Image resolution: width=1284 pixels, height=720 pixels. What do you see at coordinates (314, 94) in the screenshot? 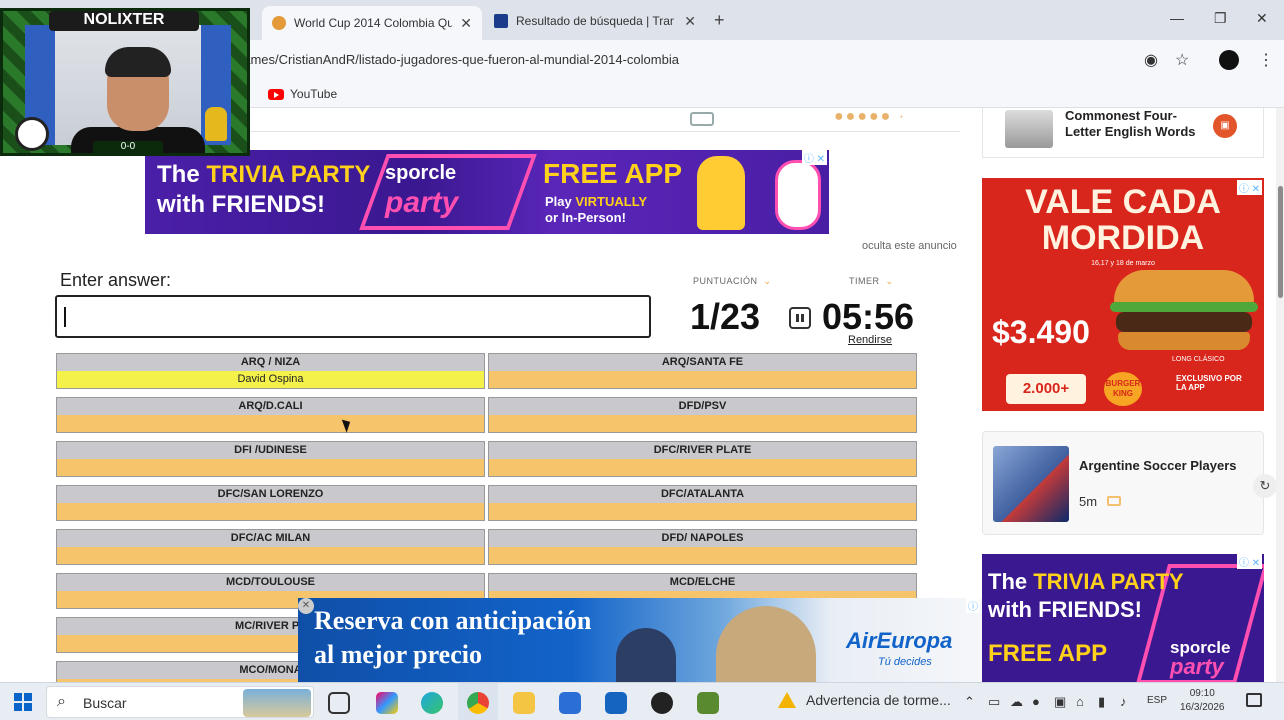
I see `bookmark-label: YouTube` at bounding box center [314, 94].